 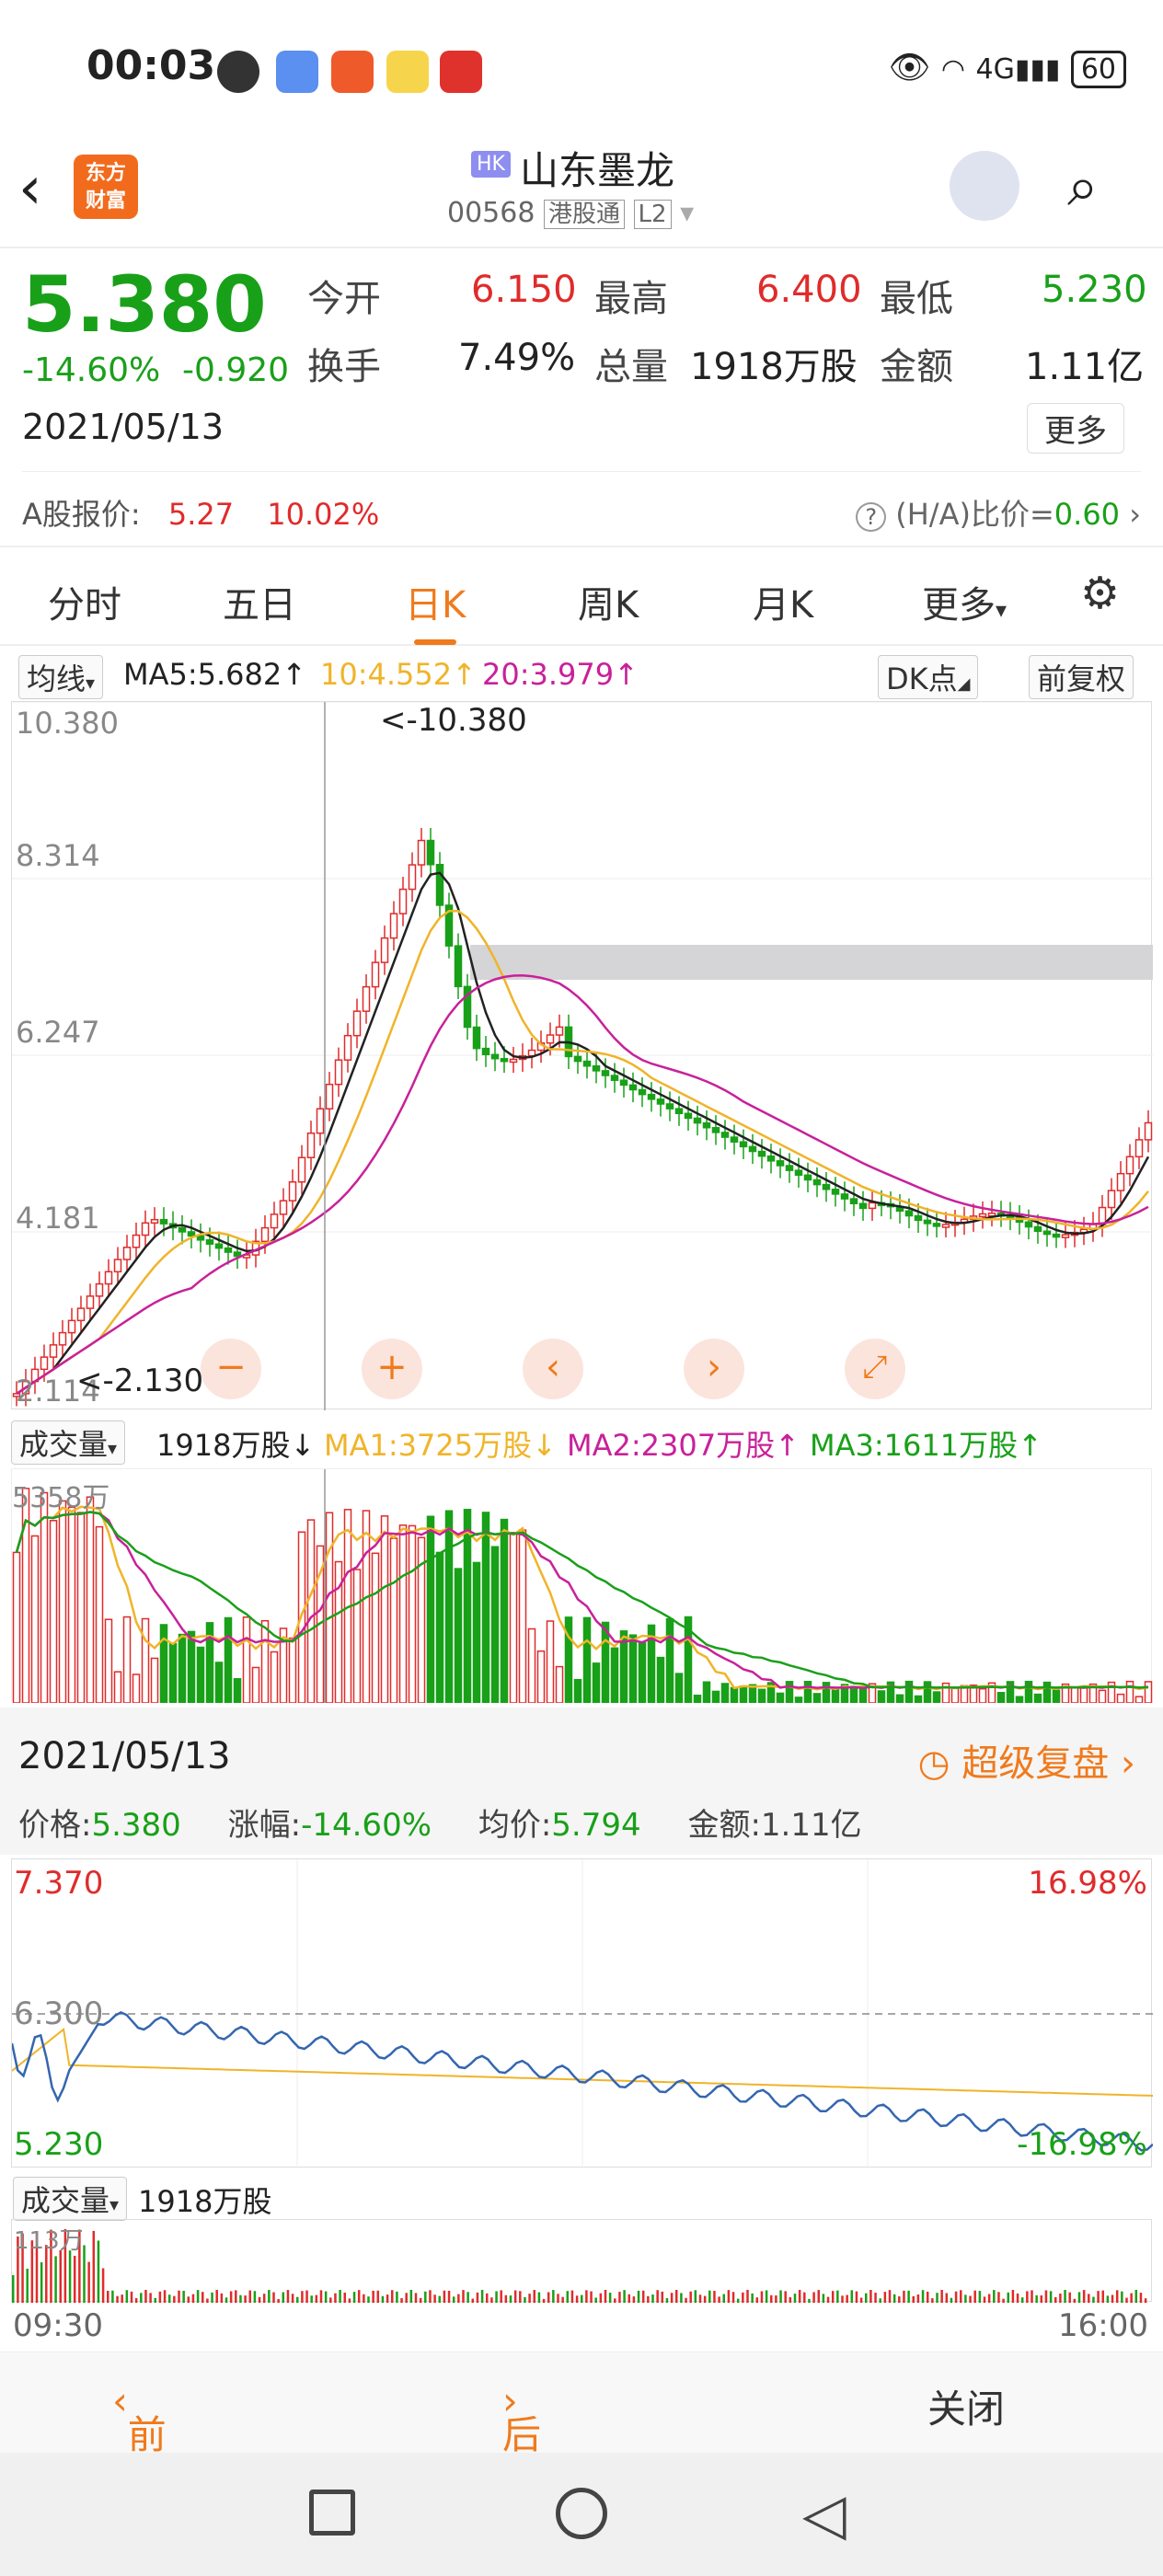 I want to click on tab-weekly-k: 周K, so click(x=608, y=601).